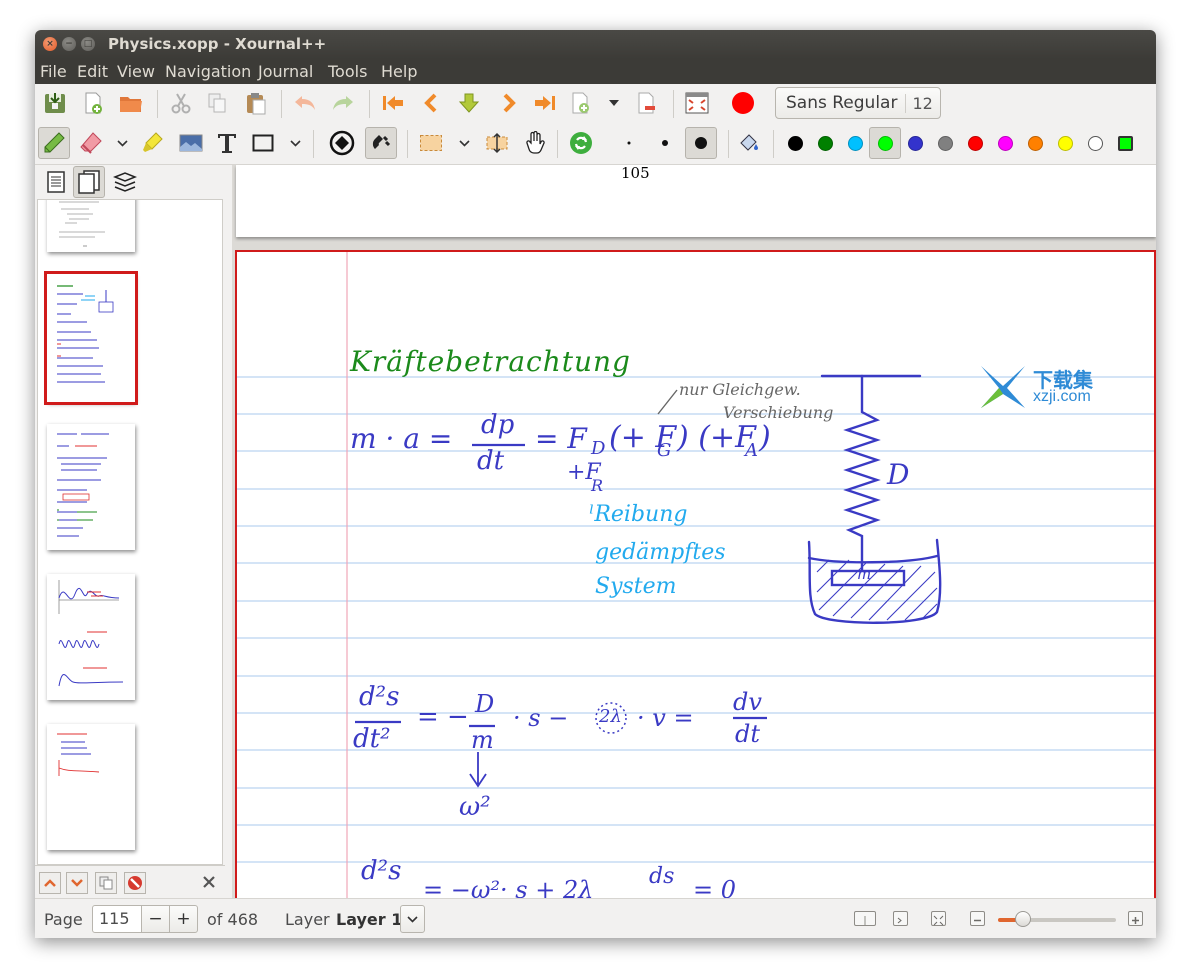 The width and height of the screenshot is (1194, 980). I want to click on fill-button, so click(749, 143).